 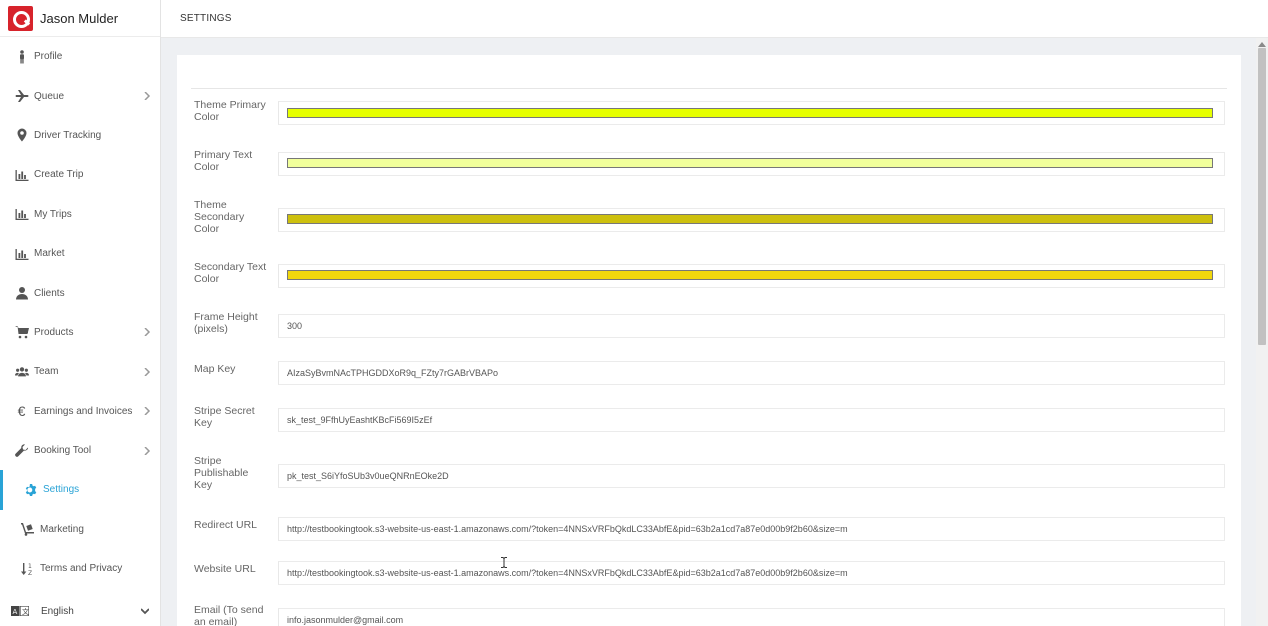 I want to click on euro-icon: €, so click(x=21, y=411).